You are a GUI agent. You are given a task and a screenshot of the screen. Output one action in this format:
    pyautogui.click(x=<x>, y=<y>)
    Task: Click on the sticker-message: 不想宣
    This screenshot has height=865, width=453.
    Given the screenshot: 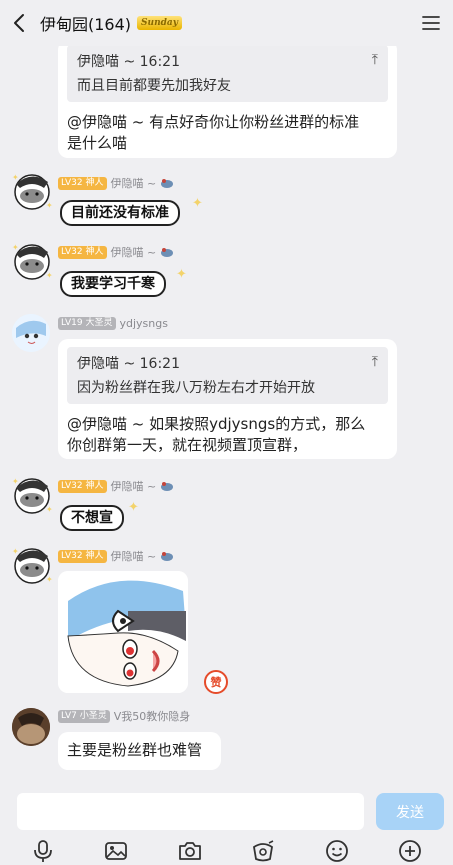 What is the action you would take?
    pyautogui.click(x=92, y=518)
    